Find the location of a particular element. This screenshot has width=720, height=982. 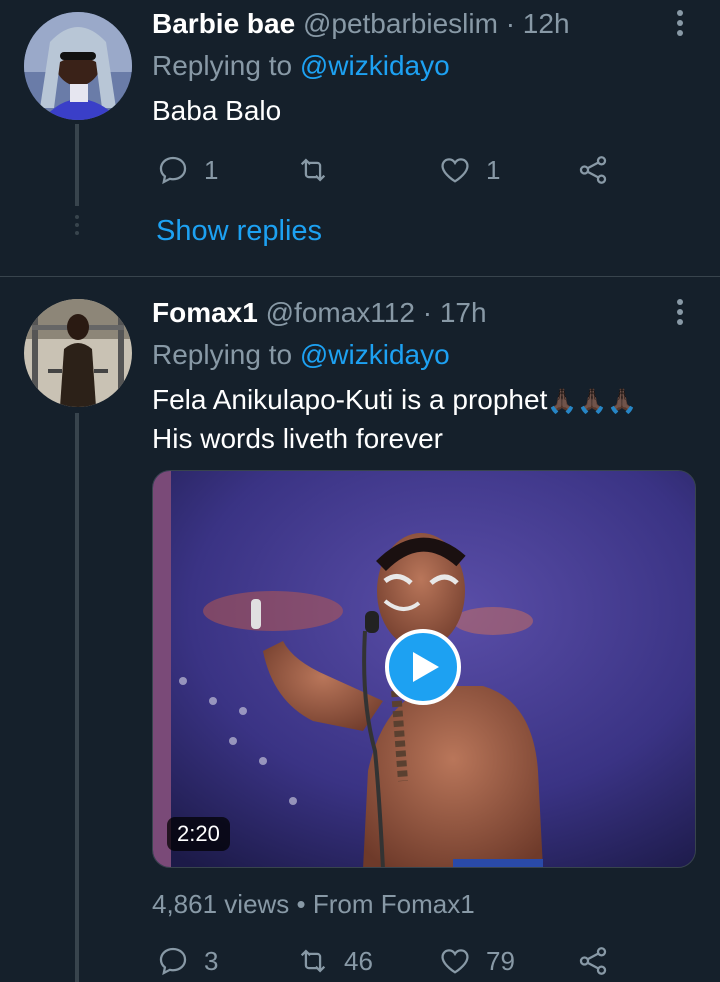

tweet-header: Fomax1 @fomax112 · 17h is located at coordinates (319, 313).